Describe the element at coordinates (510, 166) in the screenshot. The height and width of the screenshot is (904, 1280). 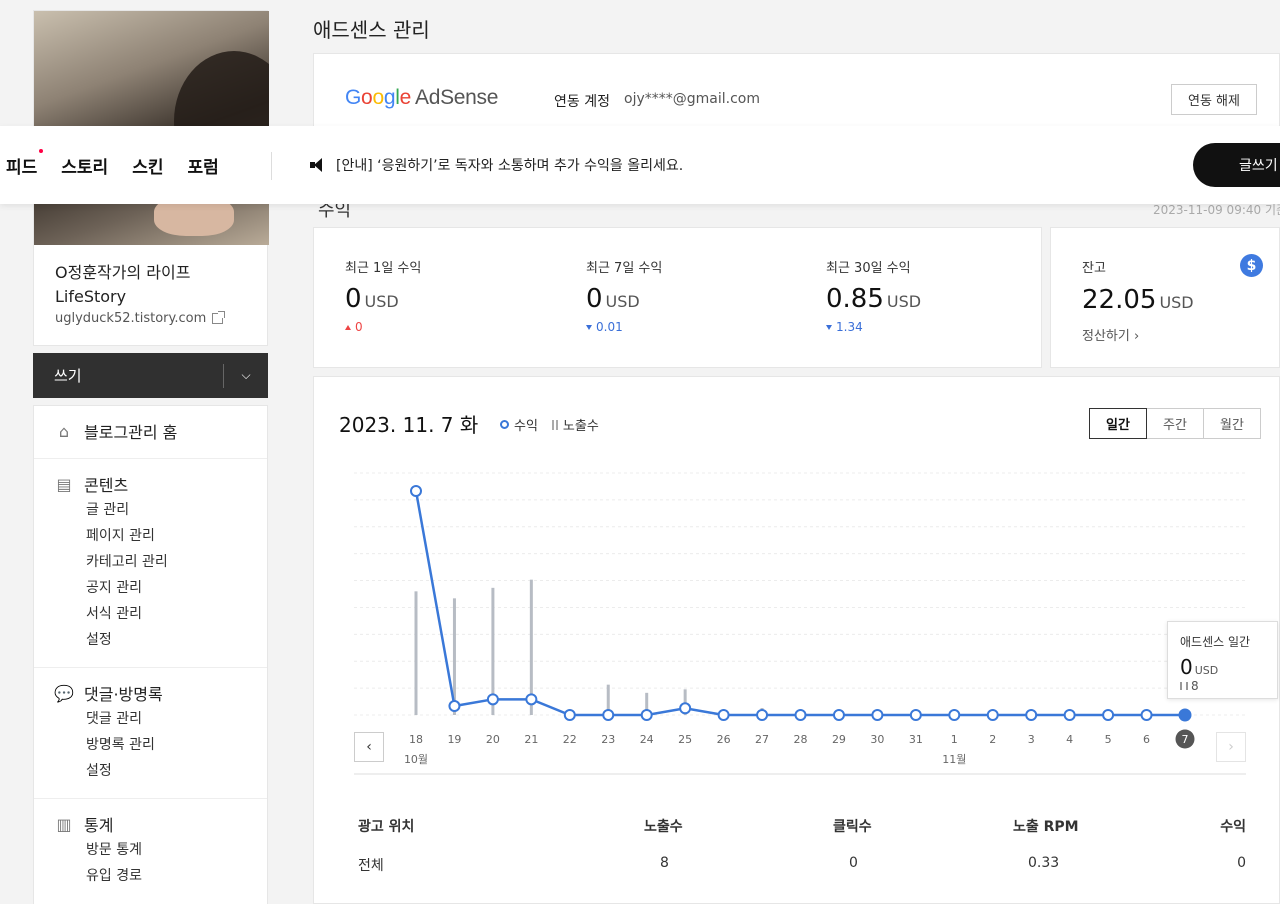
I see `notice-text: [안내] ‘응원하기’로 독자와 소통하며 추가 수익을 올리세요.` at that location.